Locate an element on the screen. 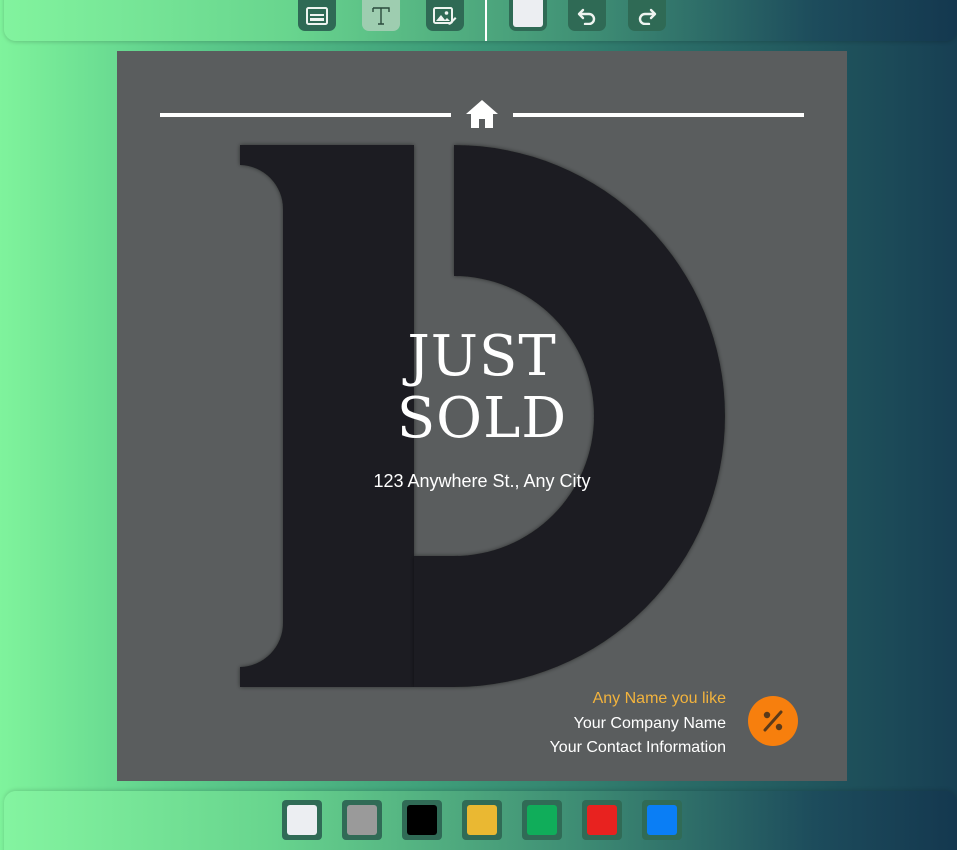  top-rule-left is located at coordinates (305, 115).